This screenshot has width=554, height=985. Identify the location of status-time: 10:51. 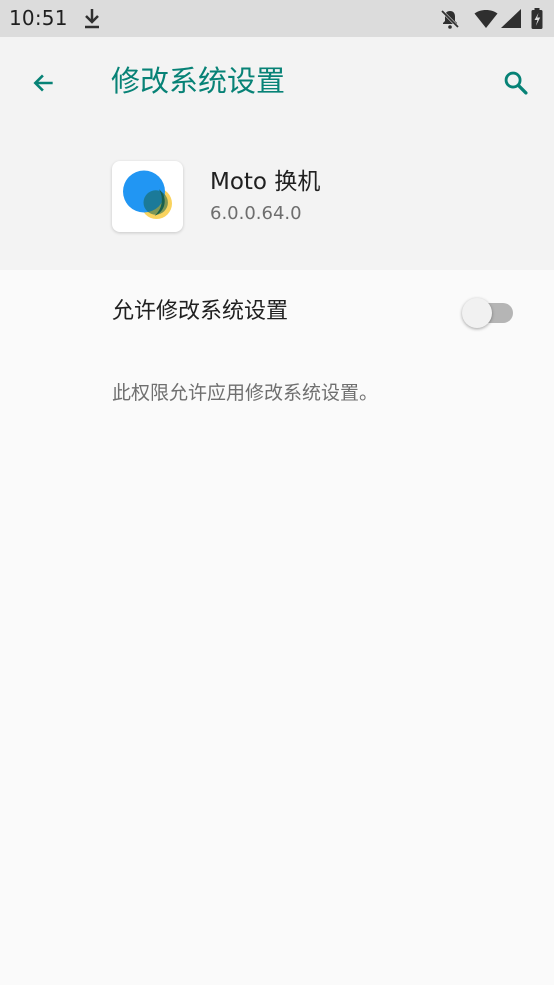
(38, 18).